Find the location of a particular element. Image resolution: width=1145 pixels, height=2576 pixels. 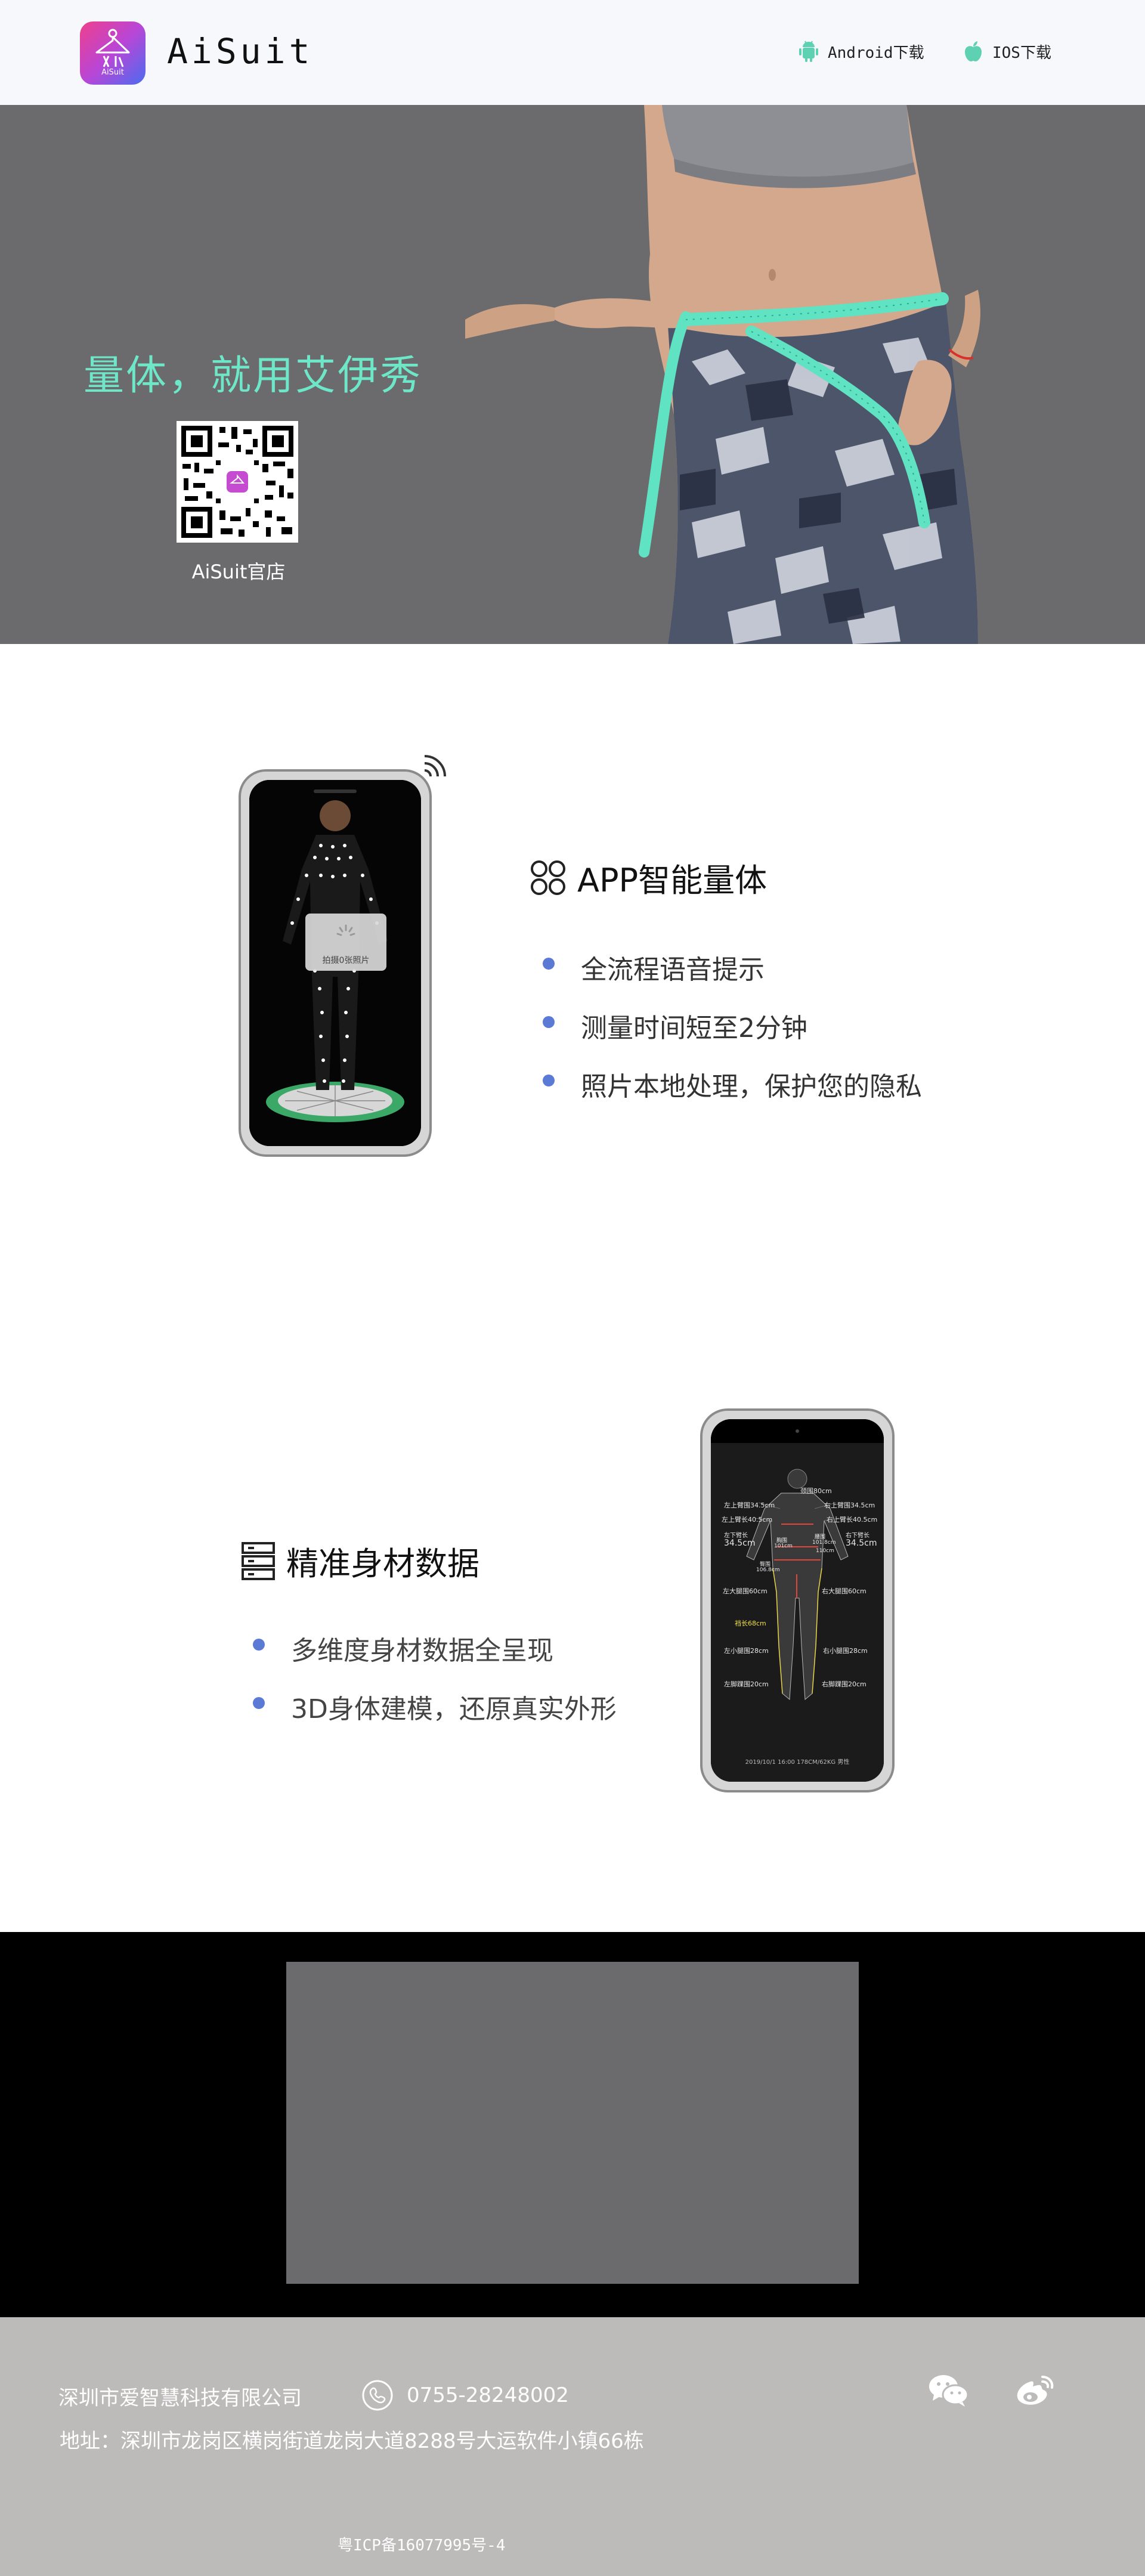

video-section is located at coordinates (572, 2125).